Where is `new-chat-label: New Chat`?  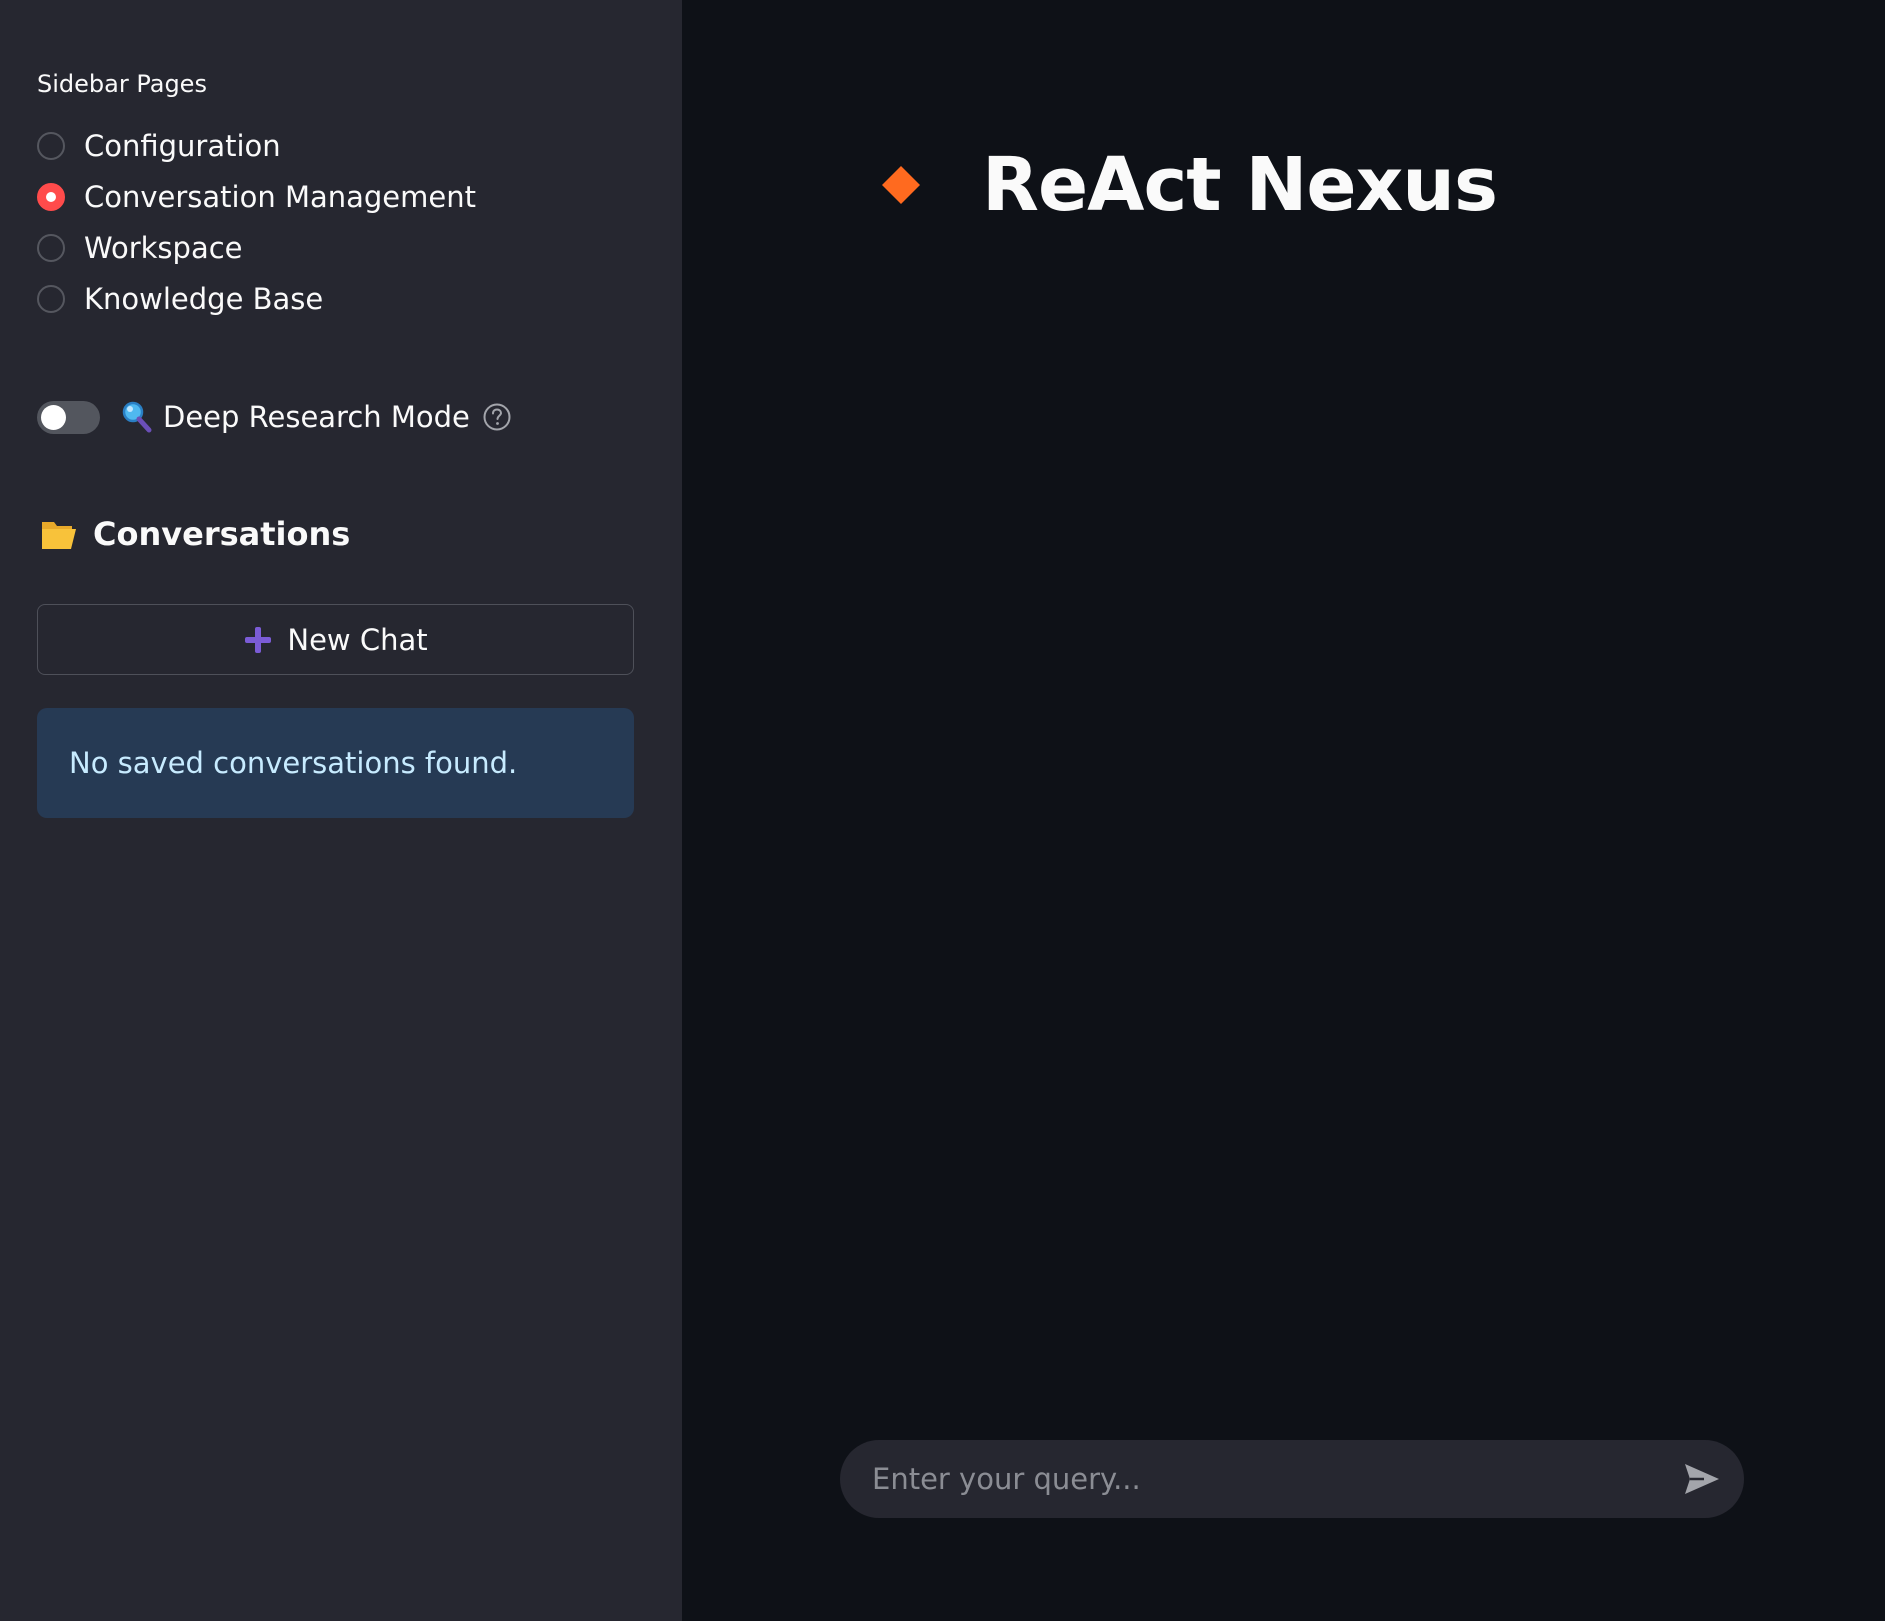
new-chat-label: New Chat is located at coordinates (357, 639).